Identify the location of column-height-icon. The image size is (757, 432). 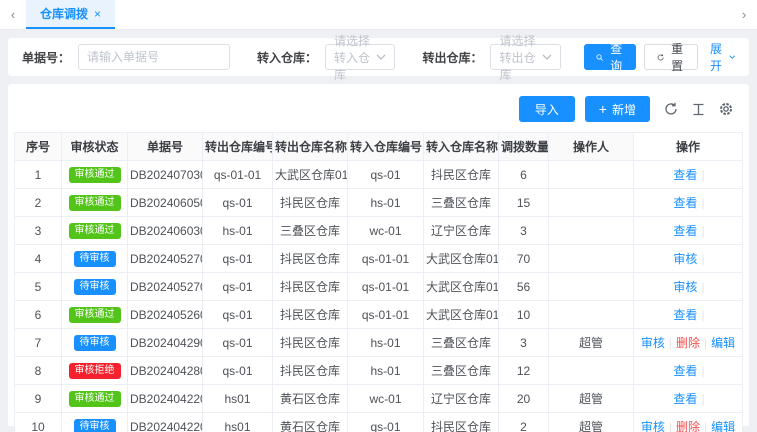
(698, 109).